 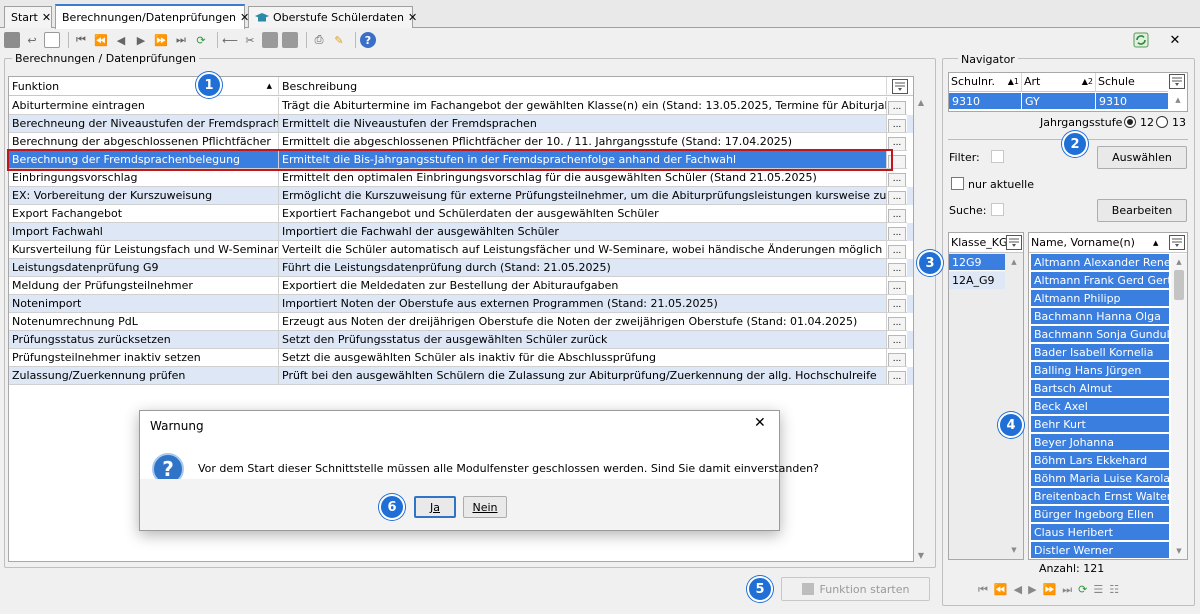 What do you see at coordinates (319, 40) in the screenshot?
I see `print-icon: ⎙` at bounding box center [319, 40].